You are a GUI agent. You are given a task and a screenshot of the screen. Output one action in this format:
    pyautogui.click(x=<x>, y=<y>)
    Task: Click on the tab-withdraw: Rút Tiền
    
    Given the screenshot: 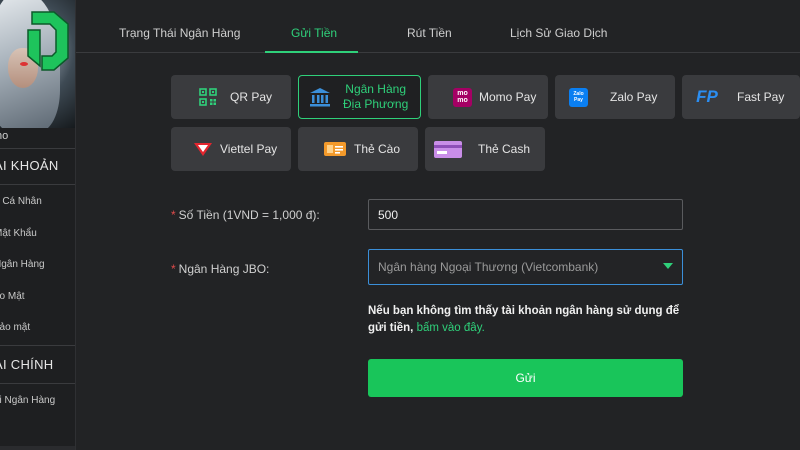 What is the action you would take?
    pyautogui.click(x=429, y=33)
    